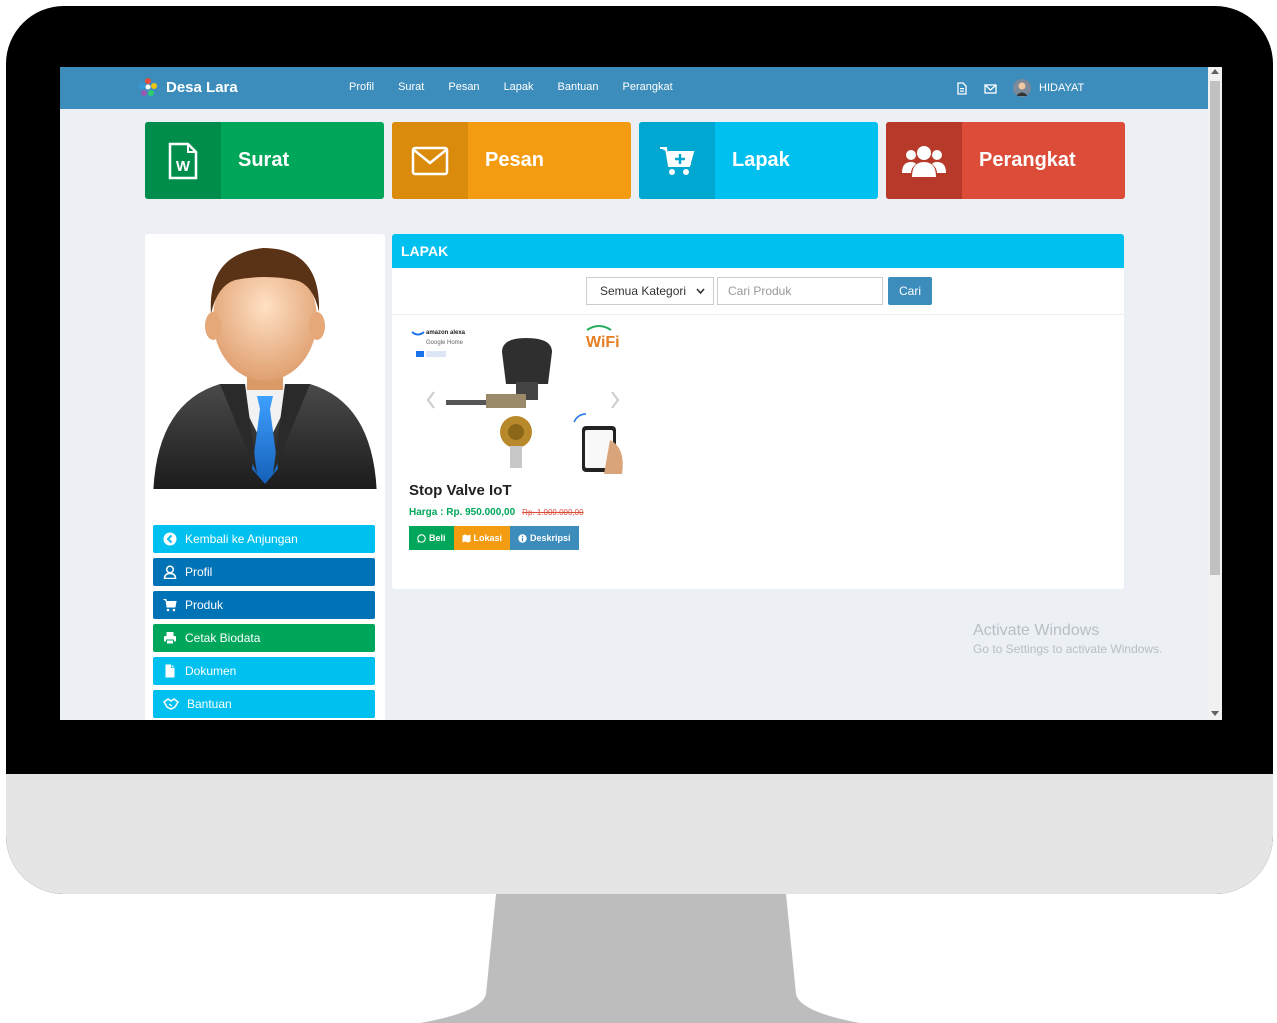 The height and width of the screenshot is (1023, 1277). I want to click on map-icon, so click(466, 538).